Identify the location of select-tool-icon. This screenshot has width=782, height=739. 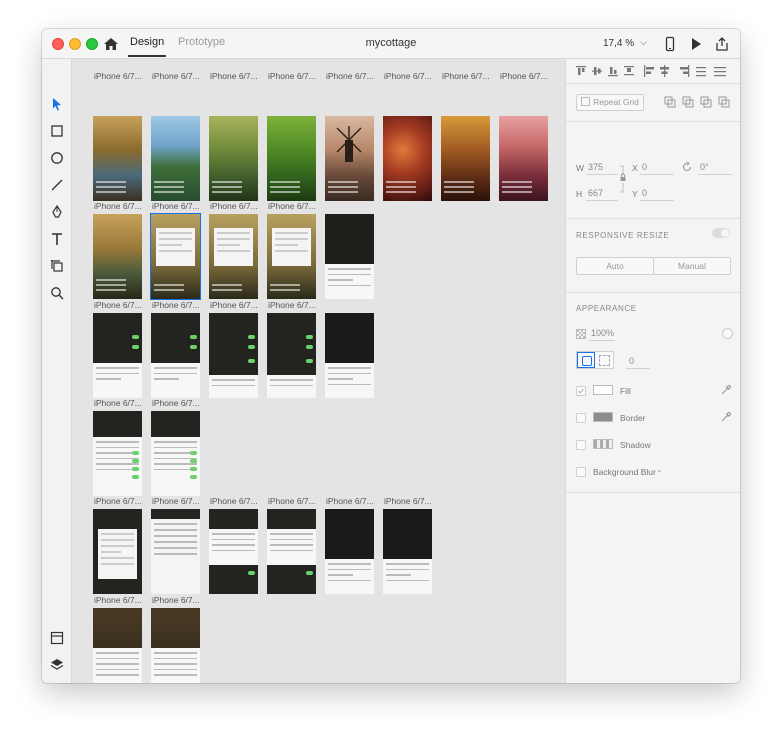
(57, 104).